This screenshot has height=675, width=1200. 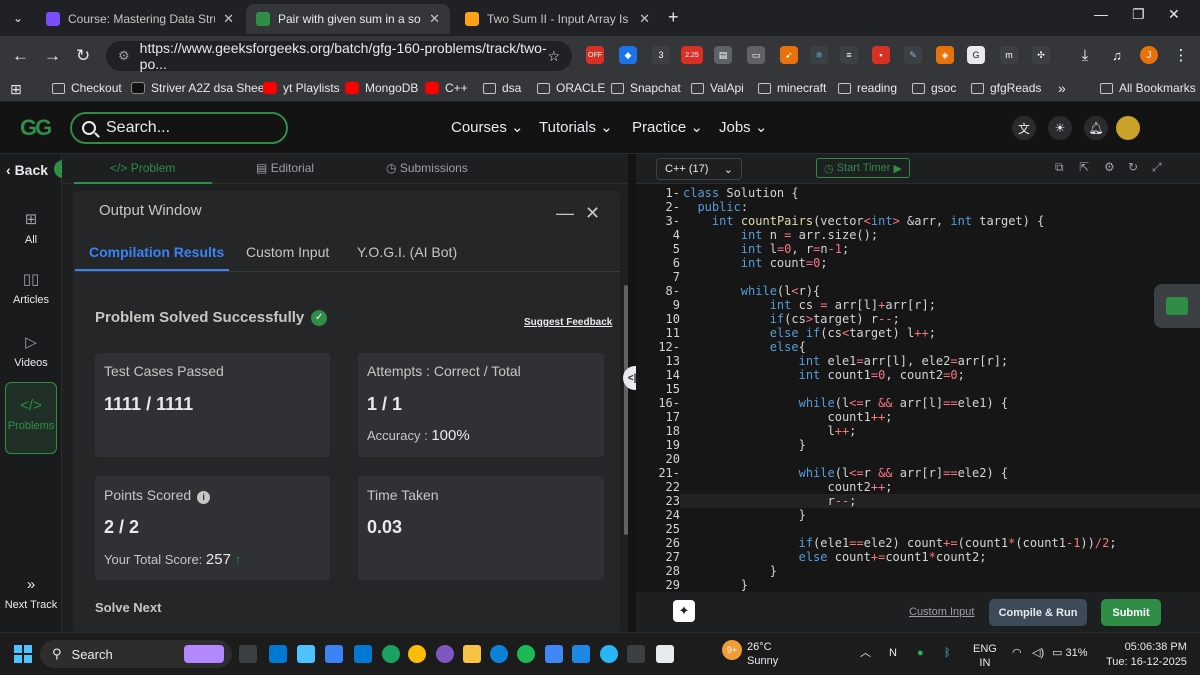 I want to click on bookmark-checkout: Checkout, so click(x=87, y=88).